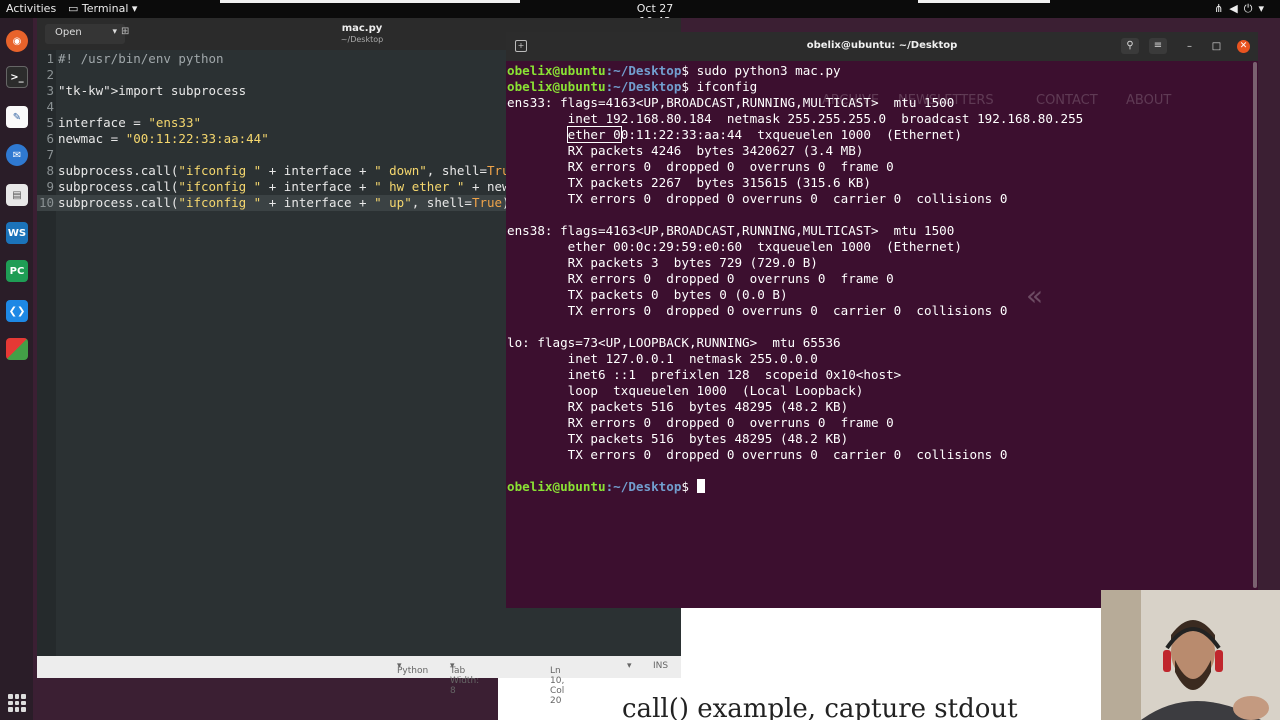  What do you see at coordinates (50, 170) in the screenshot?
I see `line-number: 8` at bounding box center [50, 170].